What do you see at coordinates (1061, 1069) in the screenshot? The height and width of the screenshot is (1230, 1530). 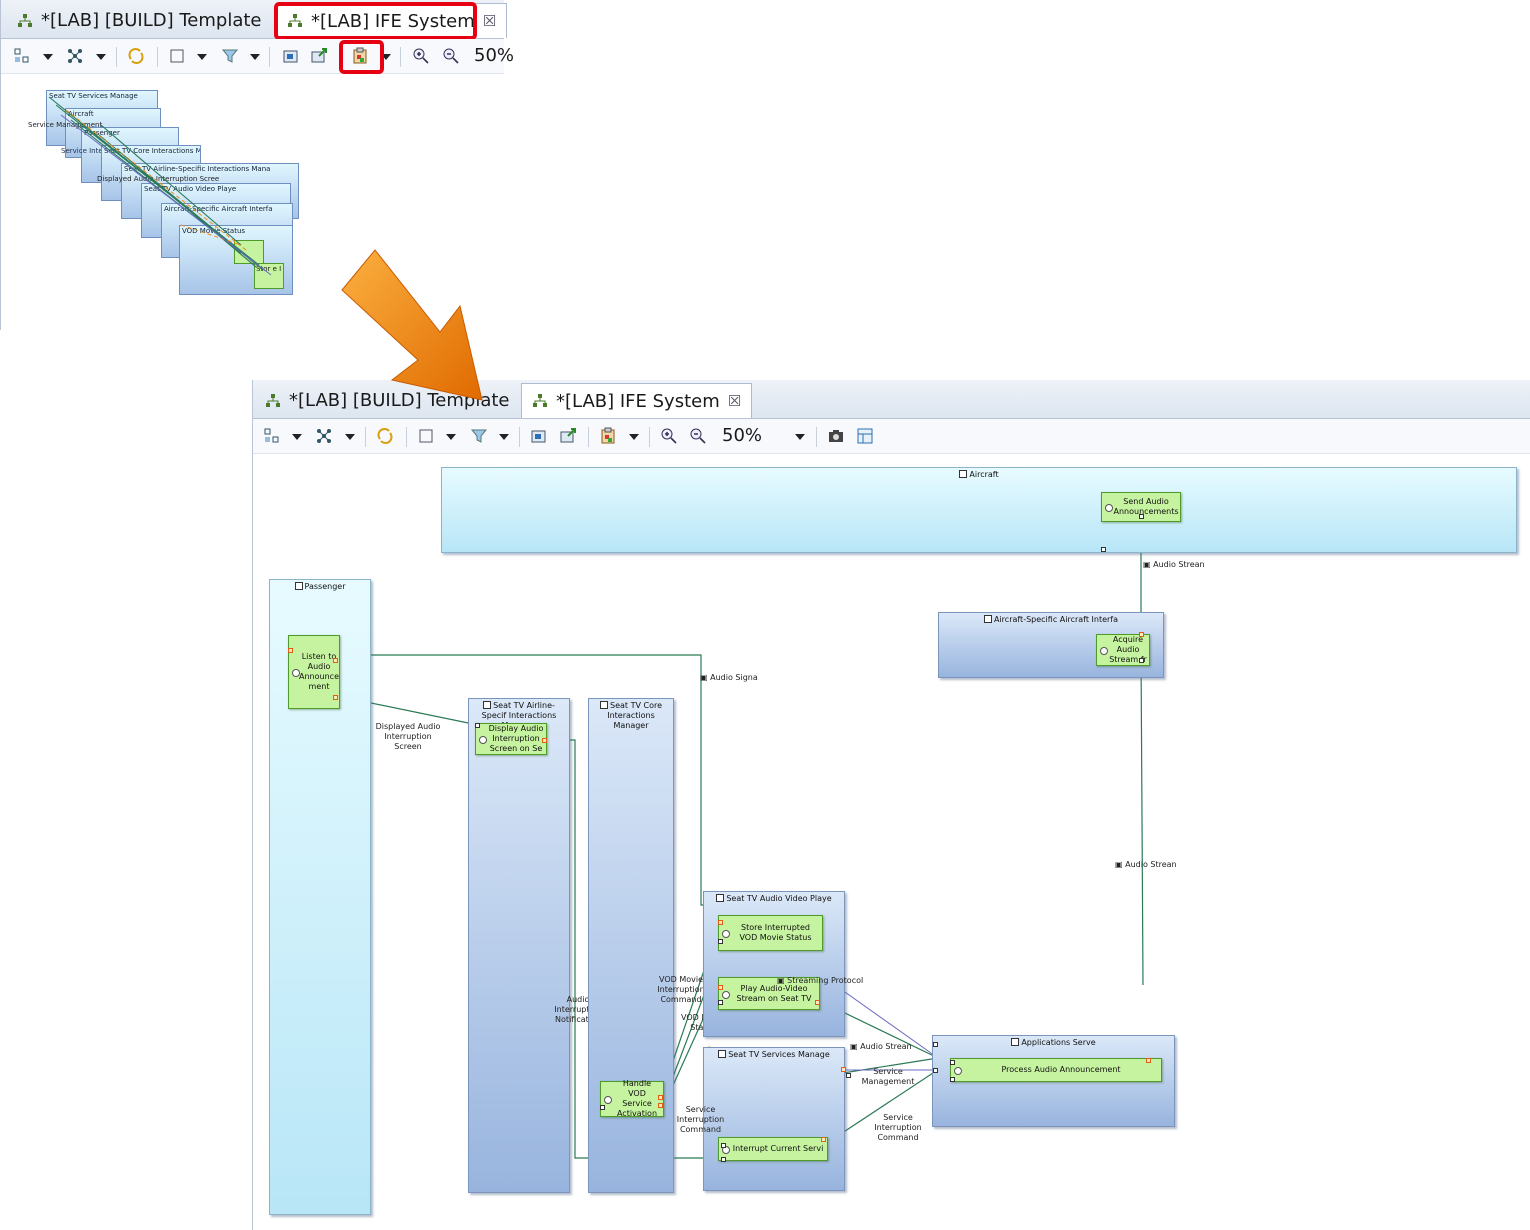 I see `function-label: Process Audio Announcement` at bounding box center [1061, 1069].